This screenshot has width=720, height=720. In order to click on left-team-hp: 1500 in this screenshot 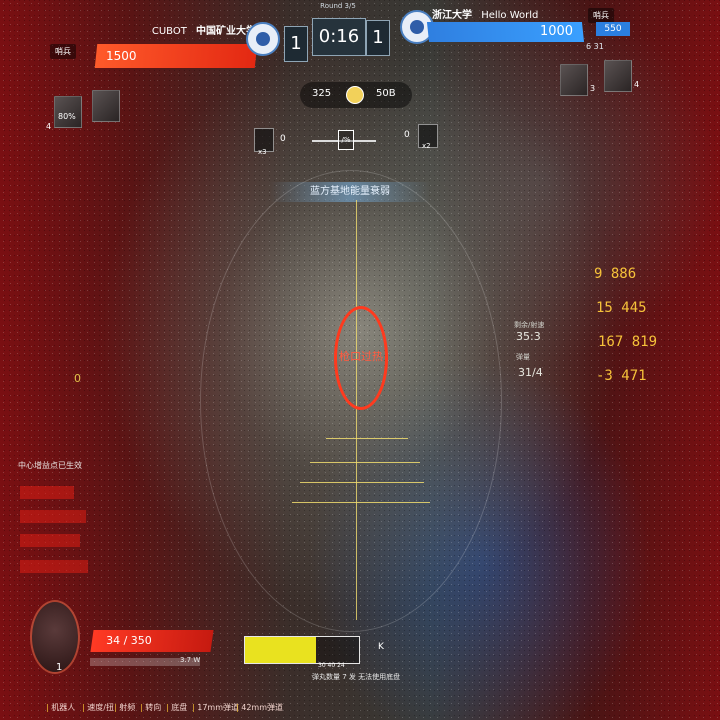, I will do `click(121, 56)`.